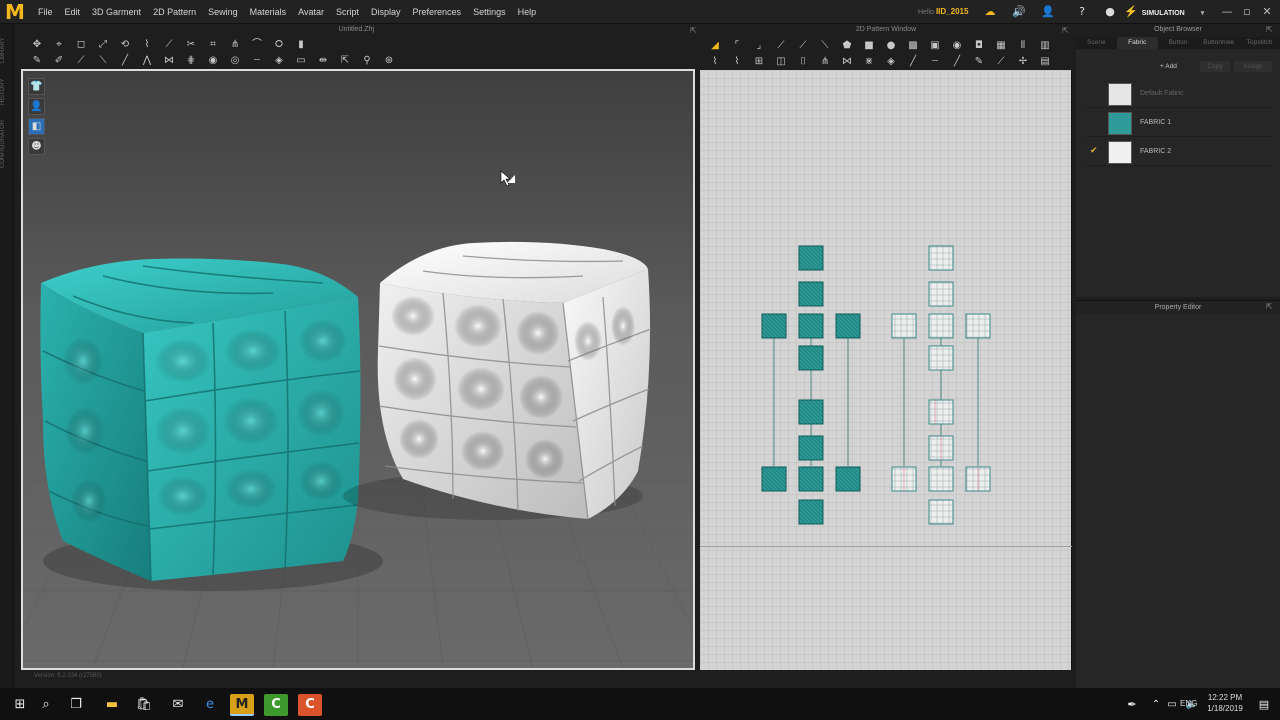 The image size is (1280, 720). Describe the element at coordinates (103, 61) in the screenshot. I see `tape-icon: ⟍` at that location.